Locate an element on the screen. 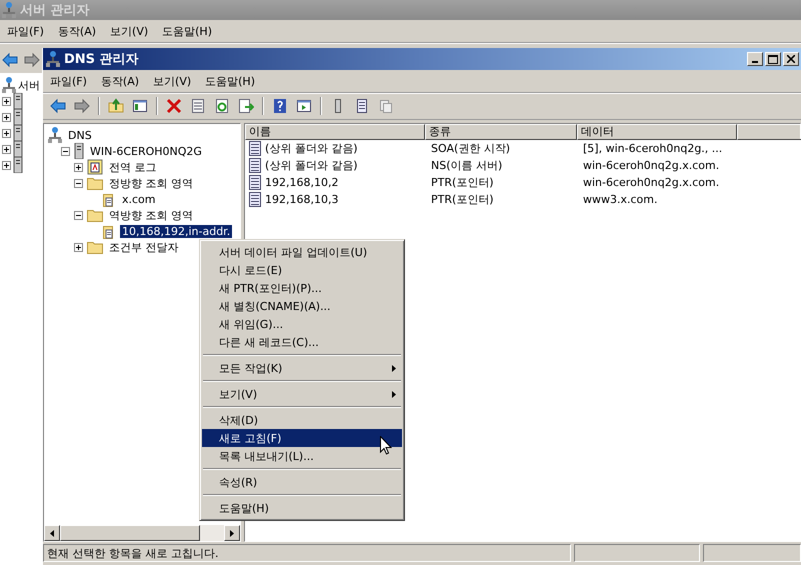 Image resolution: width=801 pixels, height=565 pixels. maximize-icon is located at coordinates (773, 59).